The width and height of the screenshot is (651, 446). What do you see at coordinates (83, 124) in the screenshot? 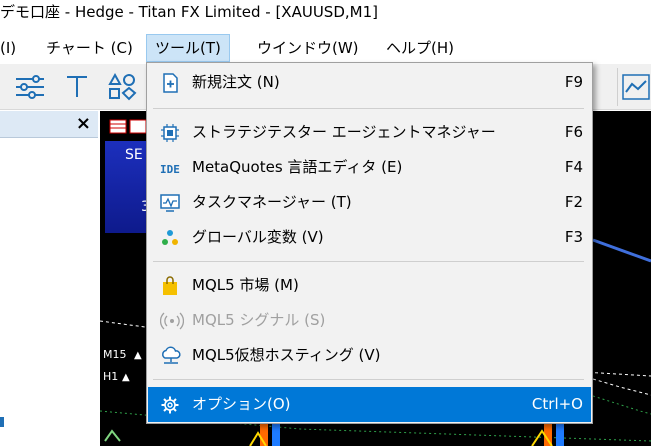
I see `close-icon: ×` at bounding box center [83, 124].